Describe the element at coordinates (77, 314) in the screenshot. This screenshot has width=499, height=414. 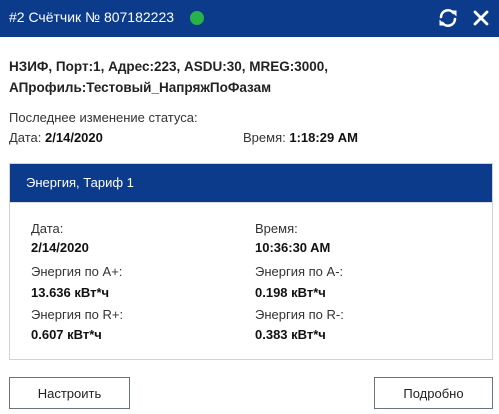
I see `energy-r-plus-label: Энергия по R+:` at that location.